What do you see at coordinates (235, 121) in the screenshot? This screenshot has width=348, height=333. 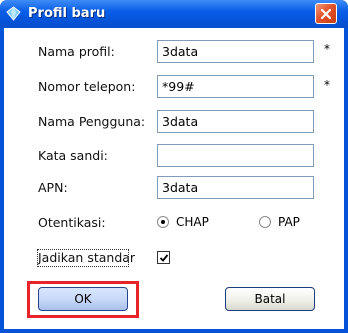 I see `username-field: 3data` at bounding box center [235, 121].